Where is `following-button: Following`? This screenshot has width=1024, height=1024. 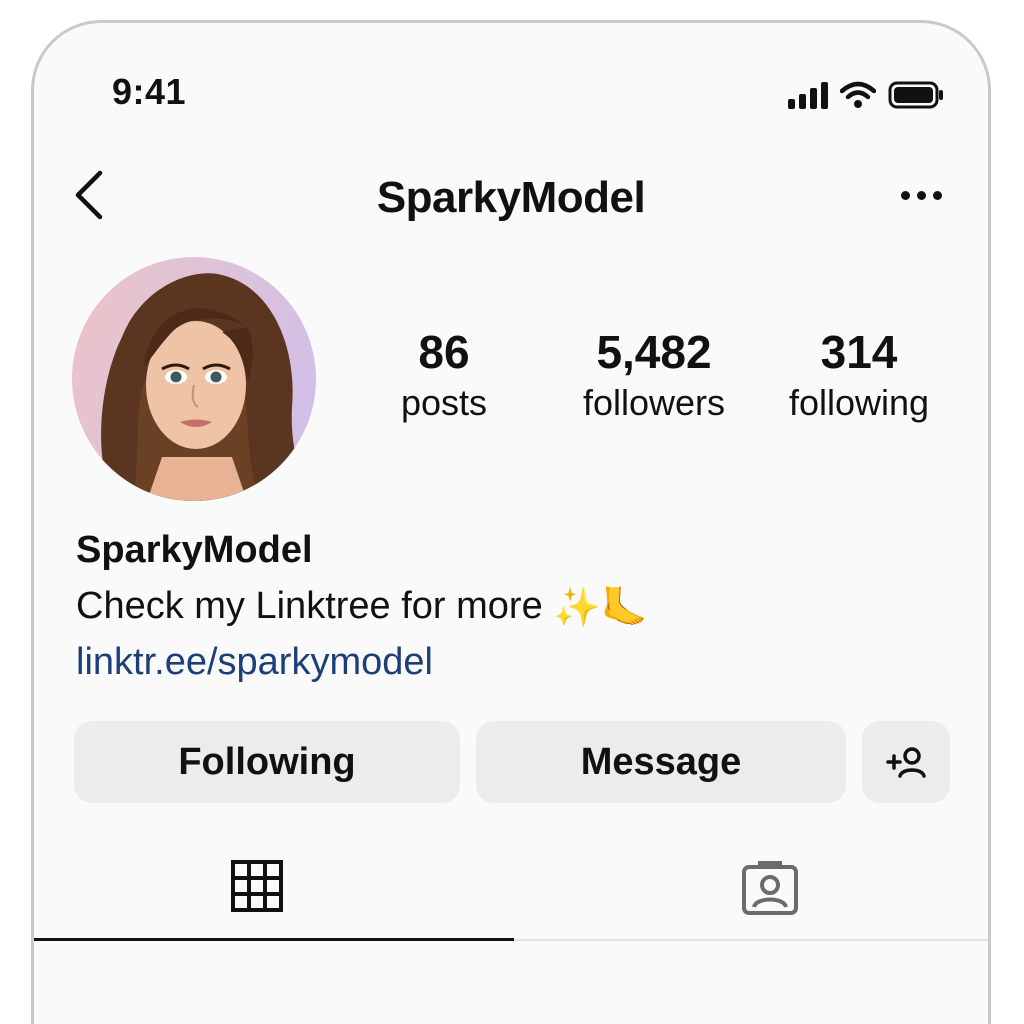
following-button: Following is located at coordinates (267, 762).